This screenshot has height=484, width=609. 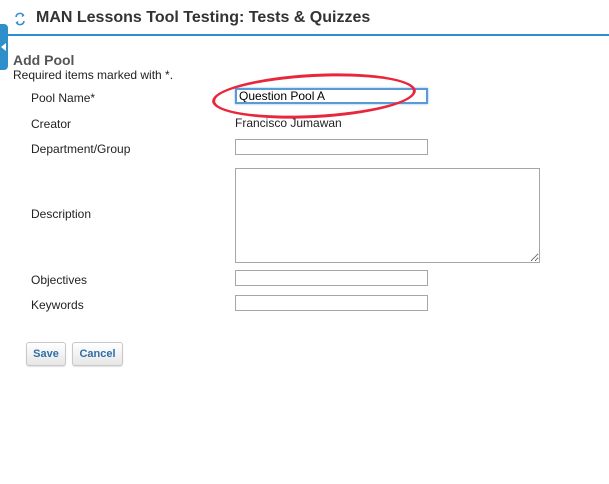 What do you see at coordinates (97, 354) in the screenshot?
I see `cancel-button: Cancel` at bounding box center [97, 354].